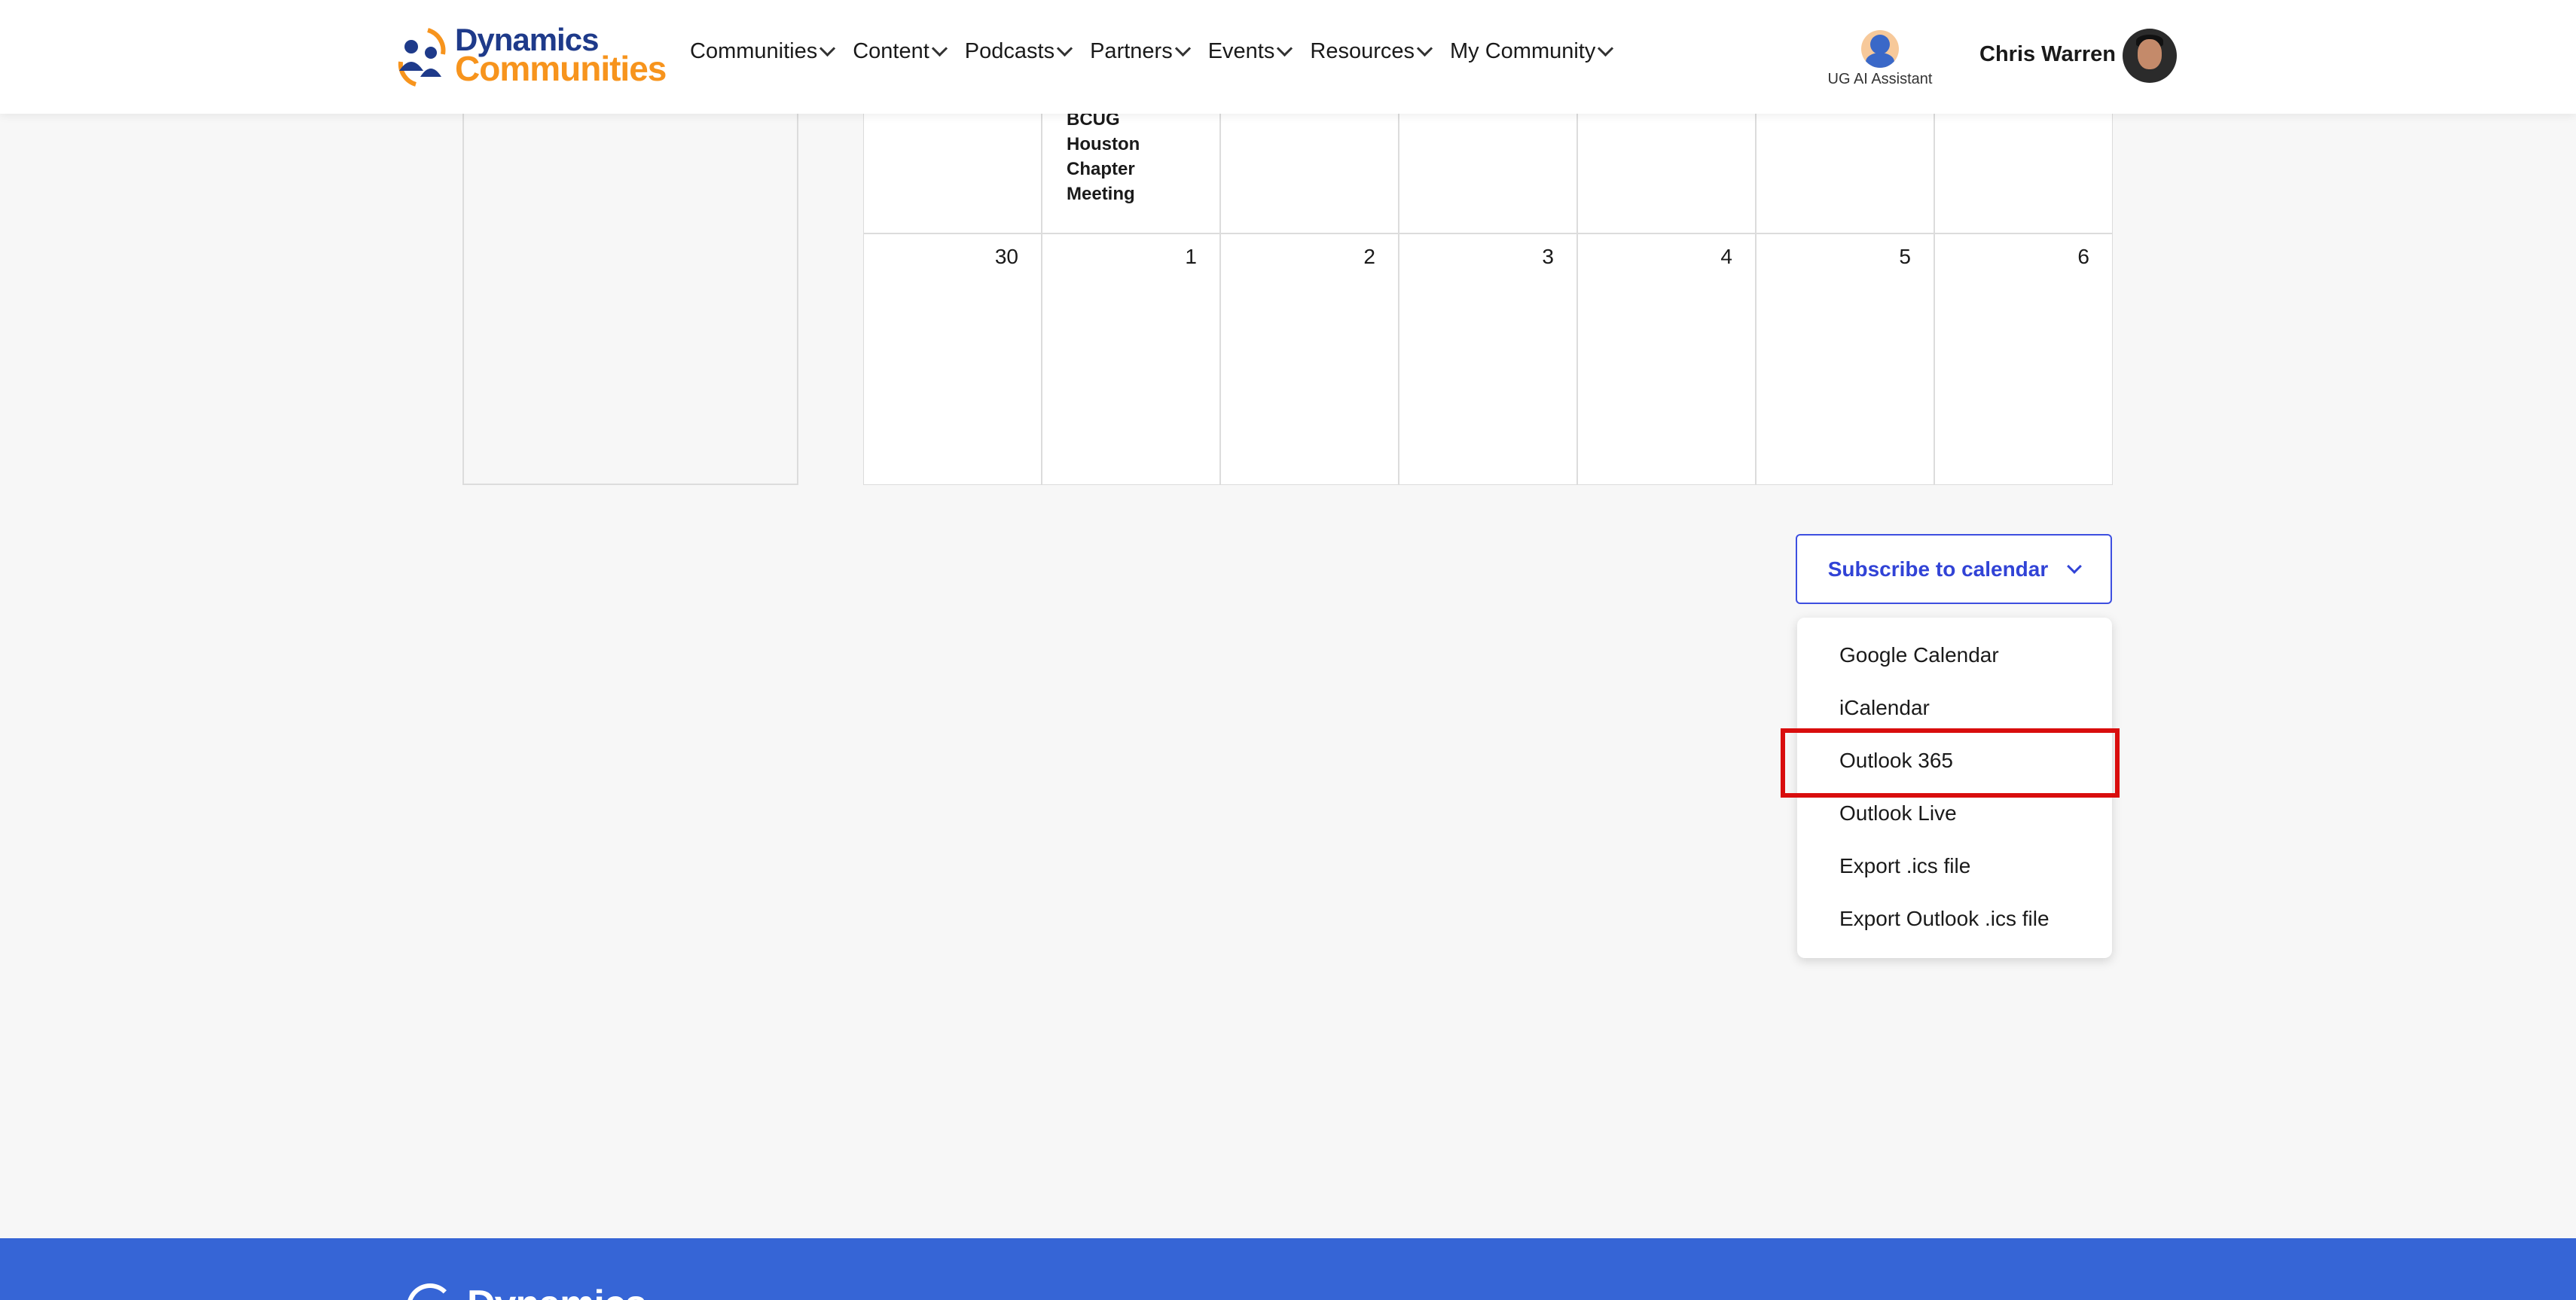 This screenshot has width=2576, height=1300. What do you see at coordinates (1726, 256) in the screenshot?
I see `day-number: 4` at bounding box center [1726, 256].